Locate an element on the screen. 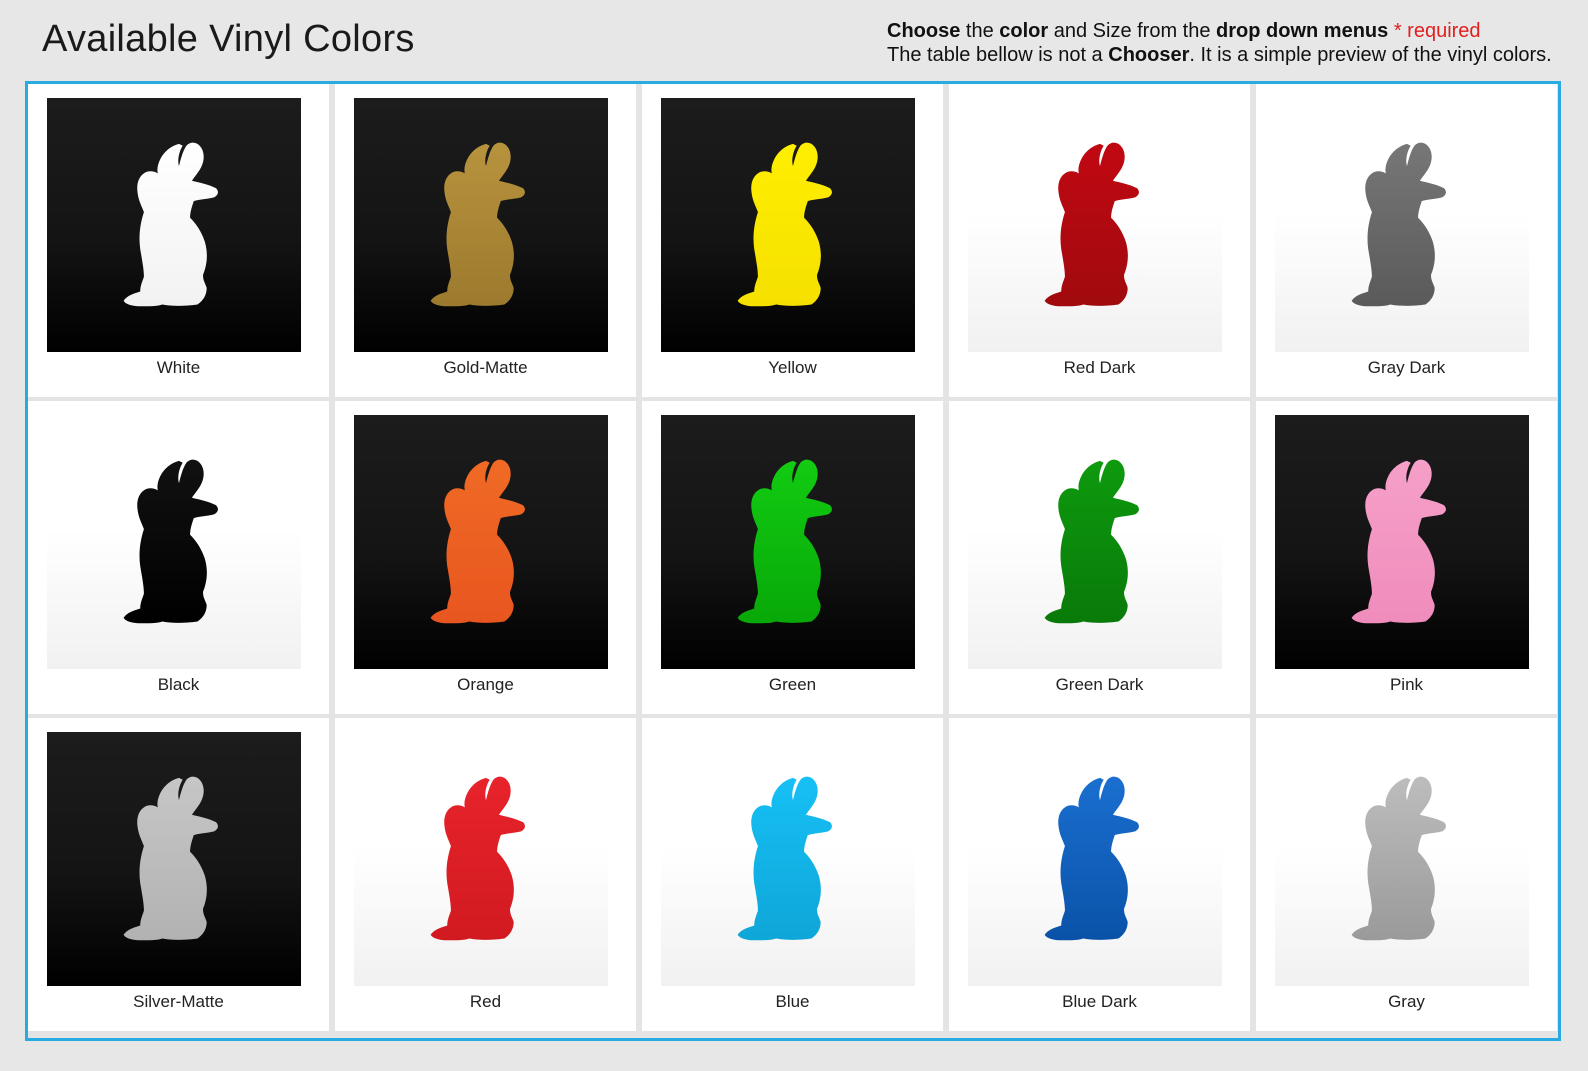  color-swatch-cell: Blue is located at coordinates (792, 874).